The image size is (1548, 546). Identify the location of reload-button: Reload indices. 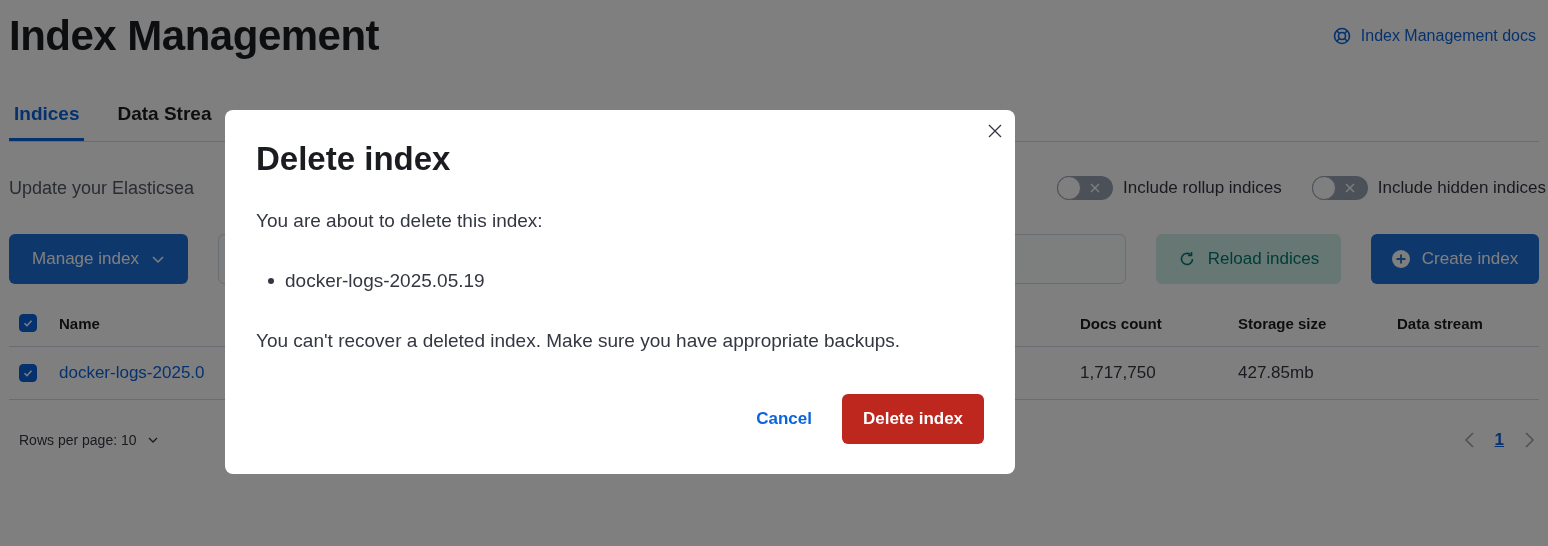
(1248, 259).